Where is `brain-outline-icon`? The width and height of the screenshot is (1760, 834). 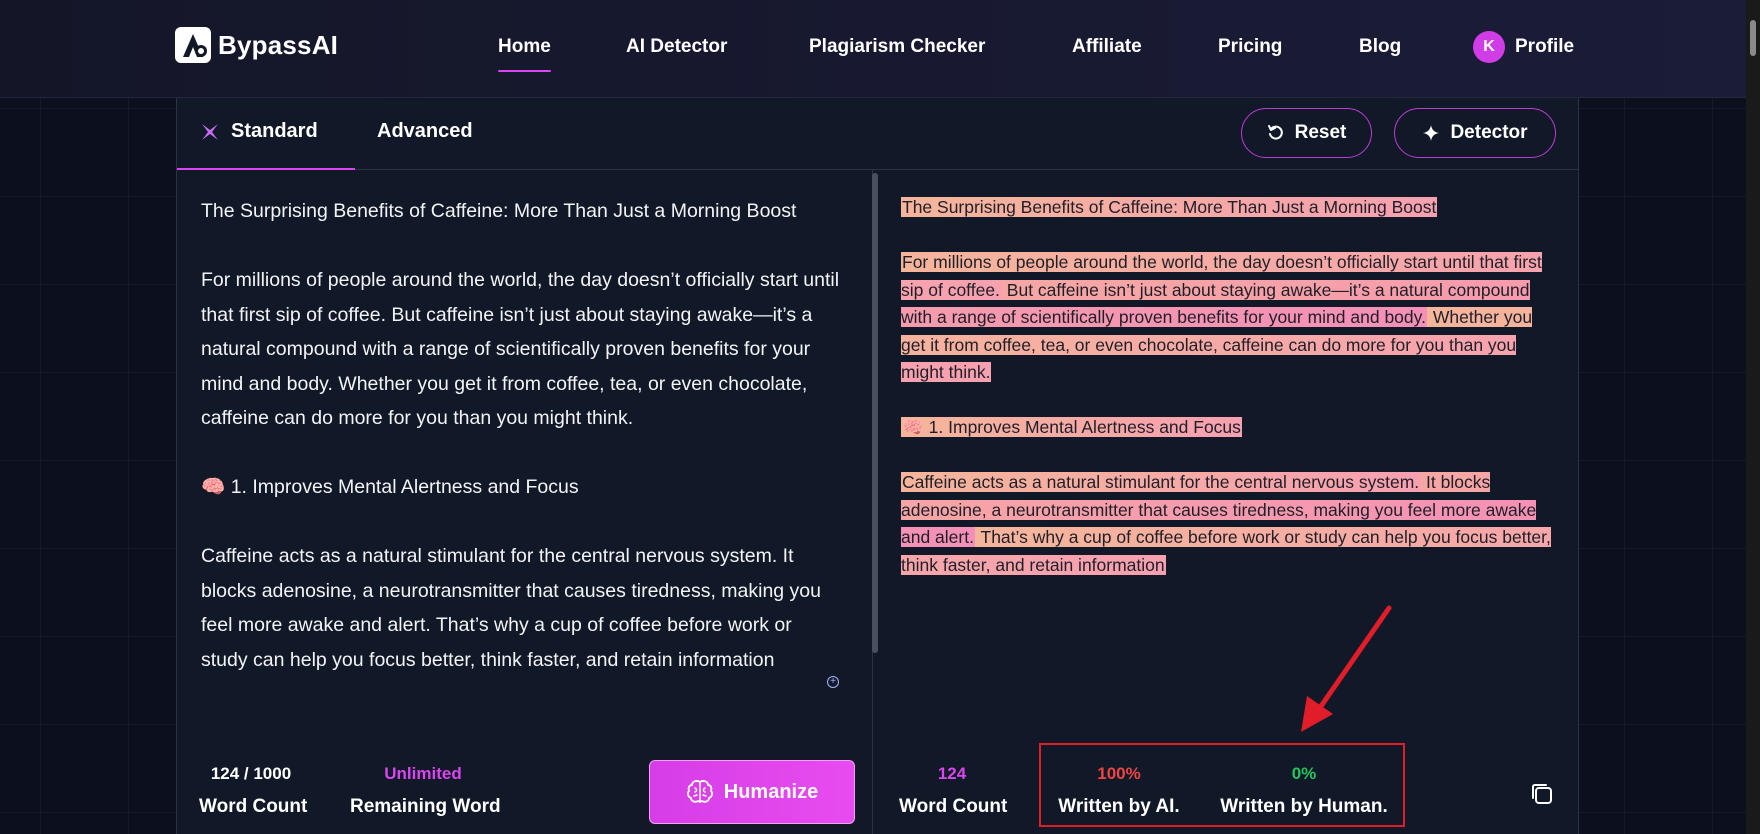 brain-outline-icon is located at coordinates (699, 792).